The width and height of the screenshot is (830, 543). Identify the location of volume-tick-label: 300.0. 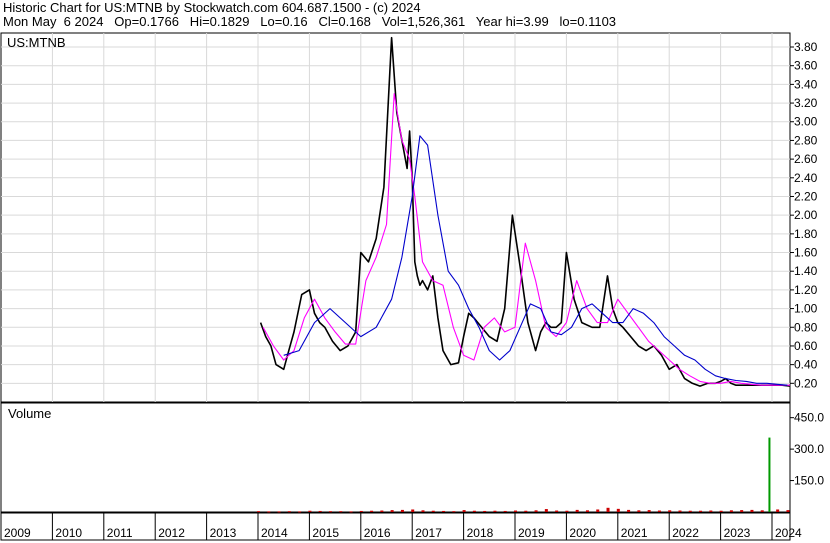
(809, 449).